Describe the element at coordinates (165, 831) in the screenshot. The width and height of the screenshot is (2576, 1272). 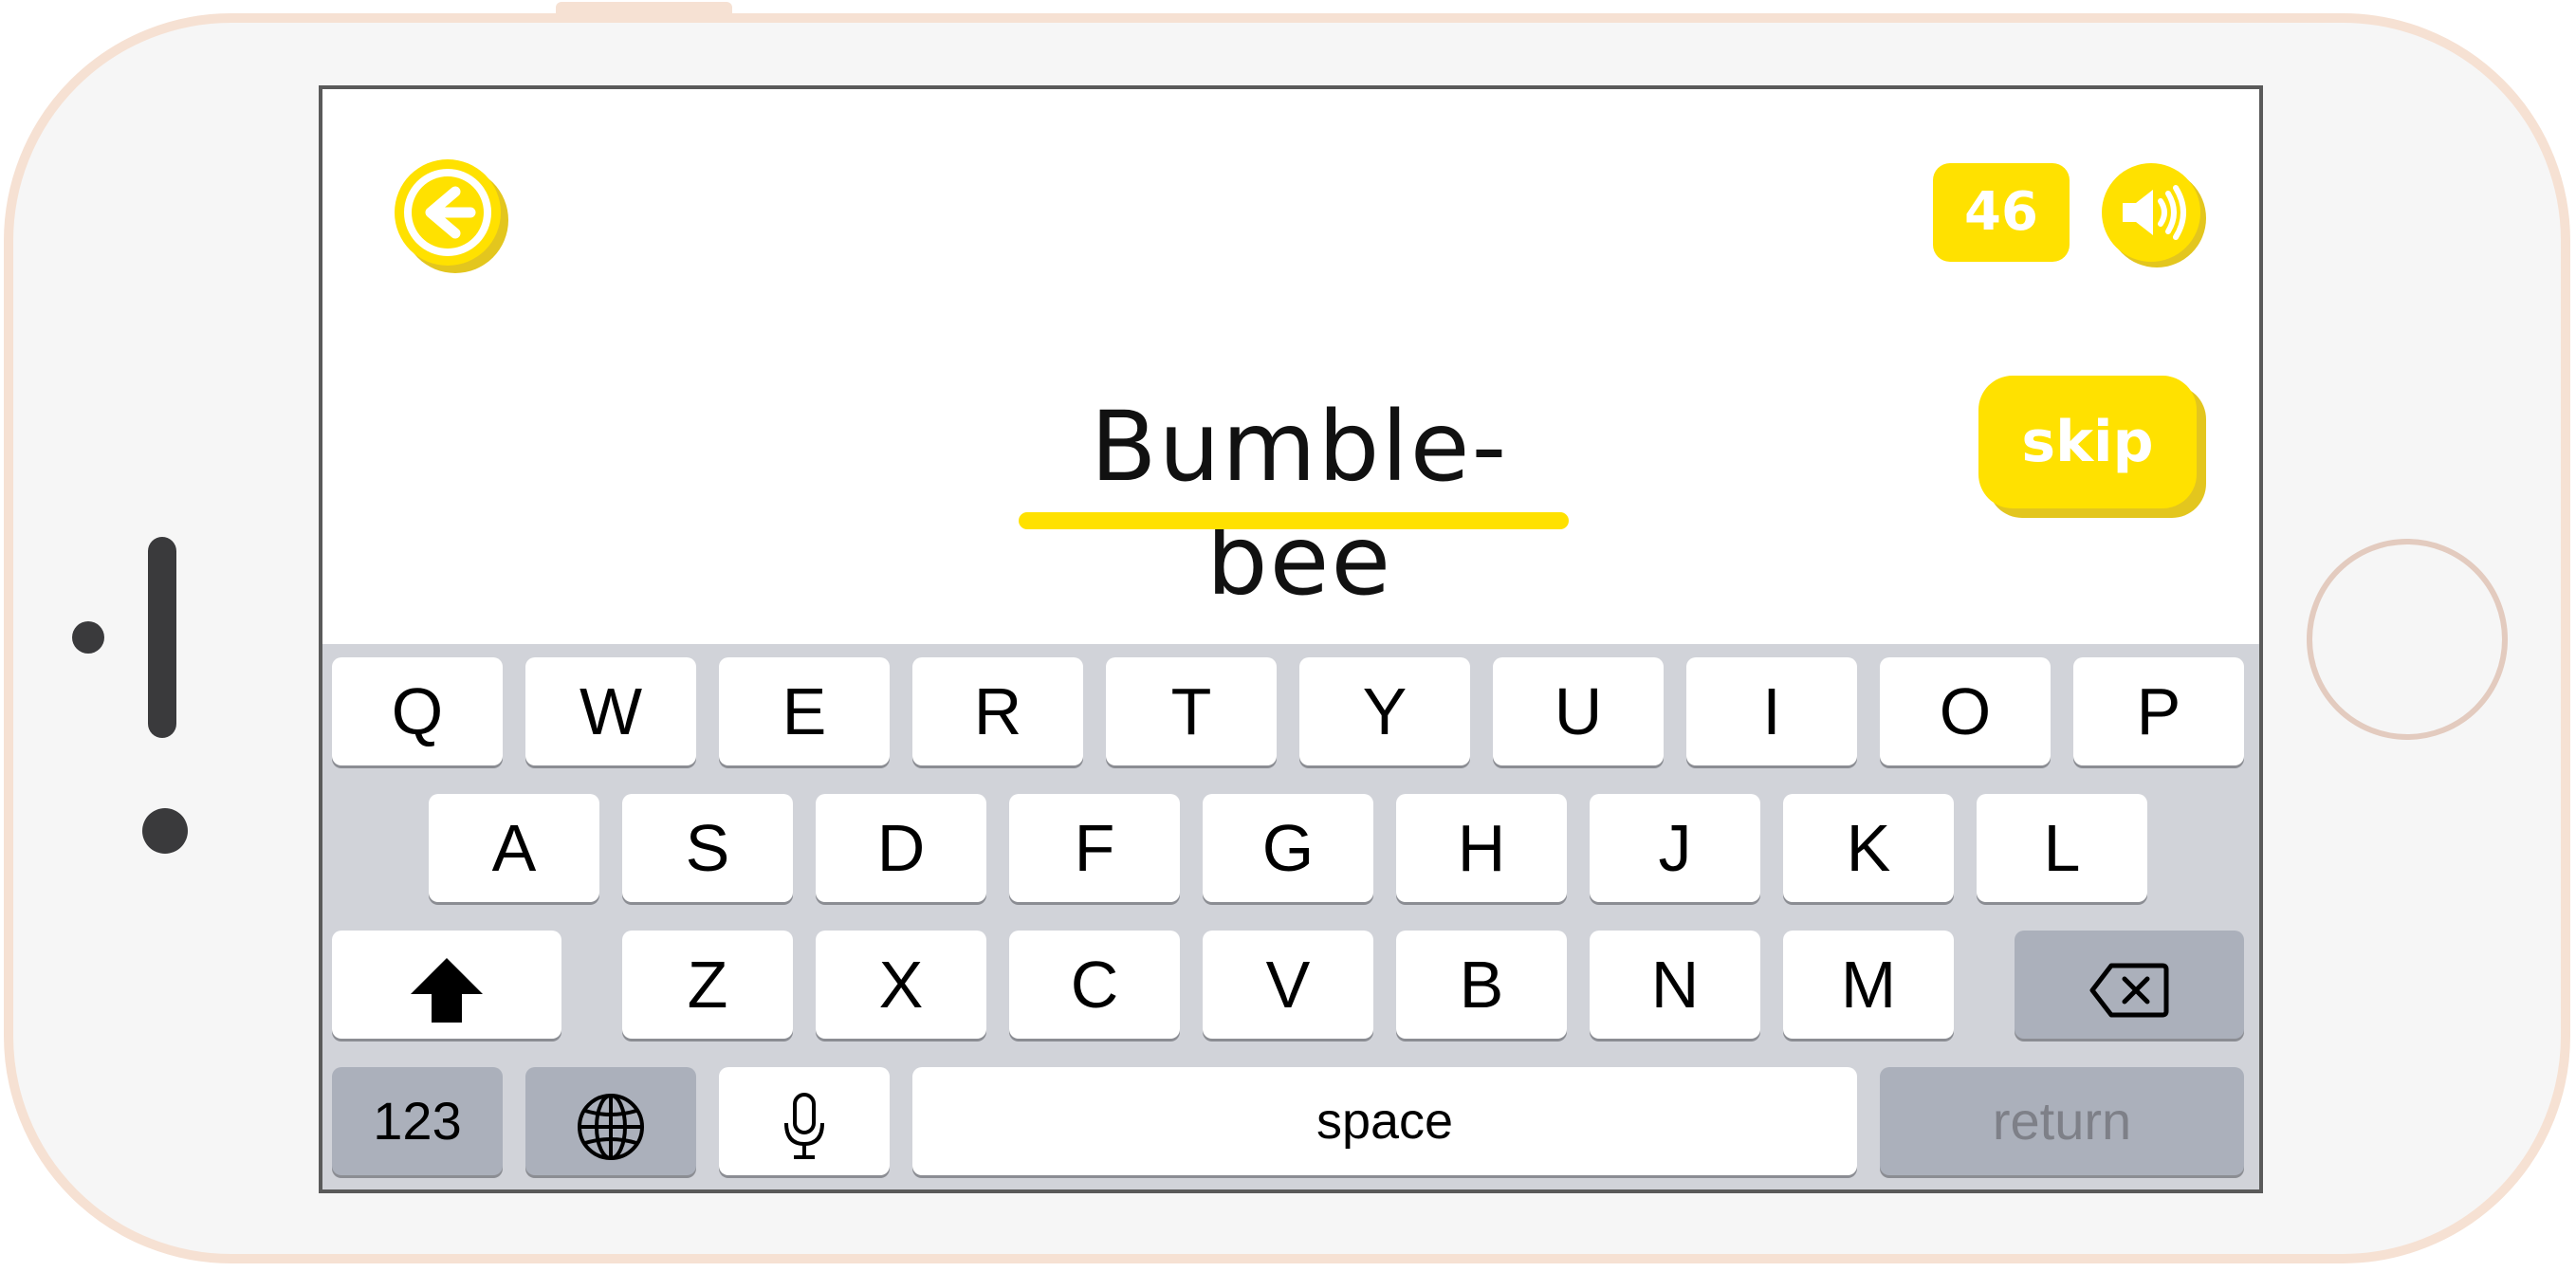
I see `sensor-dot` at that location.